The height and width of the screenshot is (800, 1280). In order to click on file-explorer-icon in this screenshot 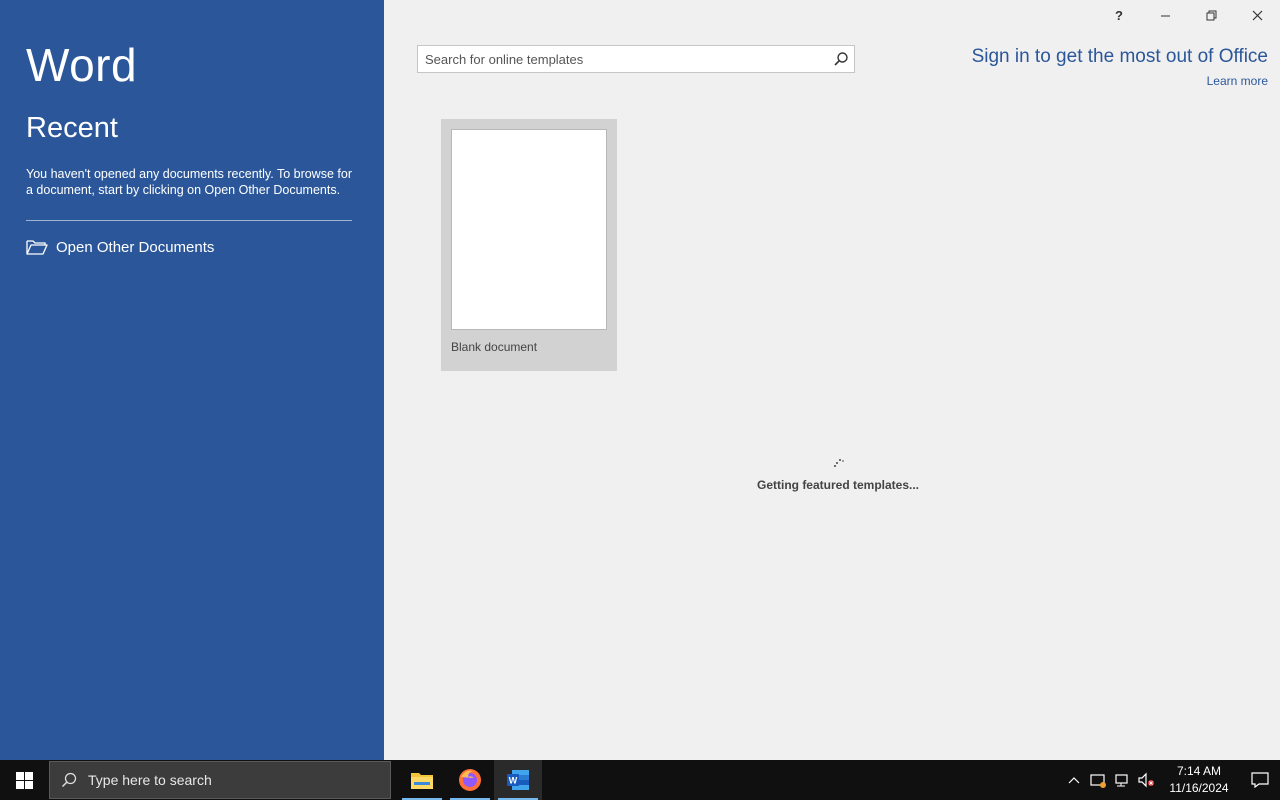, I will do `click(422, 781)`.